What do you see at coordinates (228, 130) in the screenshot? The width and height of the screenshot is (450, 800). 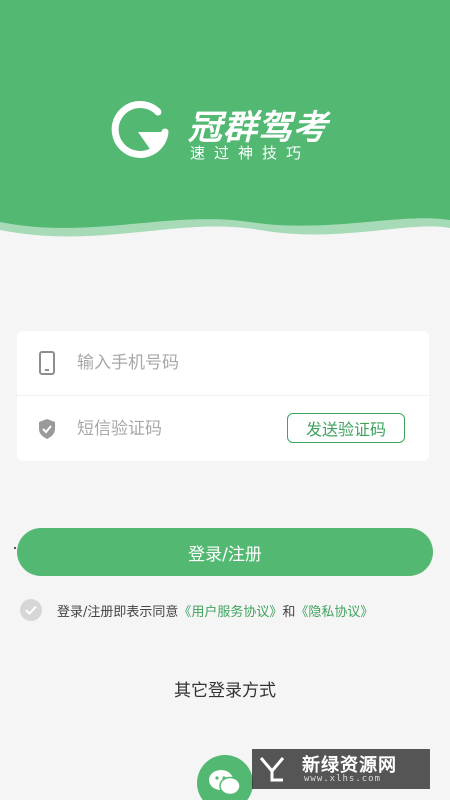 I see `brand-logo: 冠群驾考 速过神技巧` at bounding box center [228, 130].